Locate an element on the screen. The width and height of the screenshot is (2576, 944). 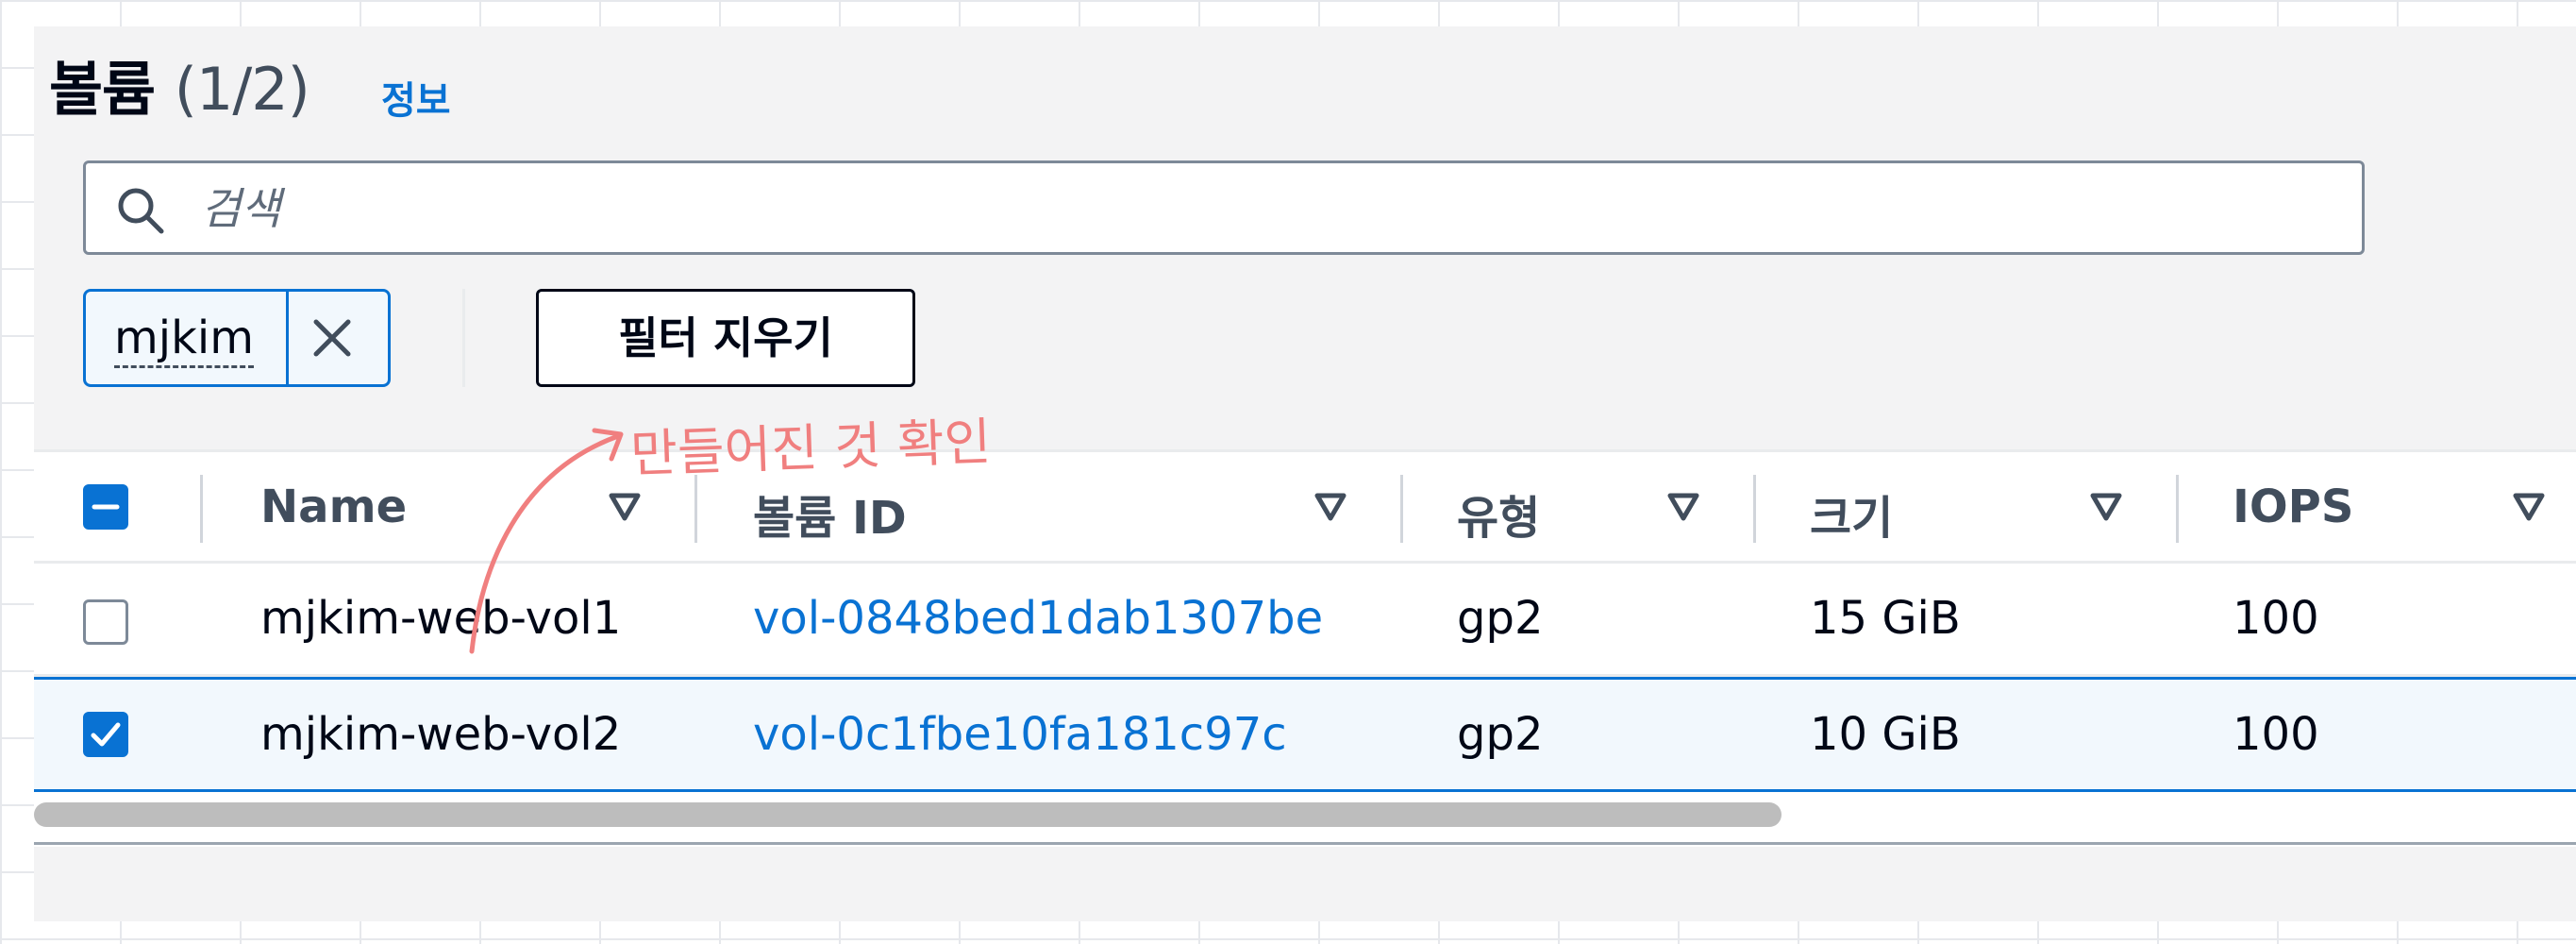
search-input is located at coordinates (1267, 209).